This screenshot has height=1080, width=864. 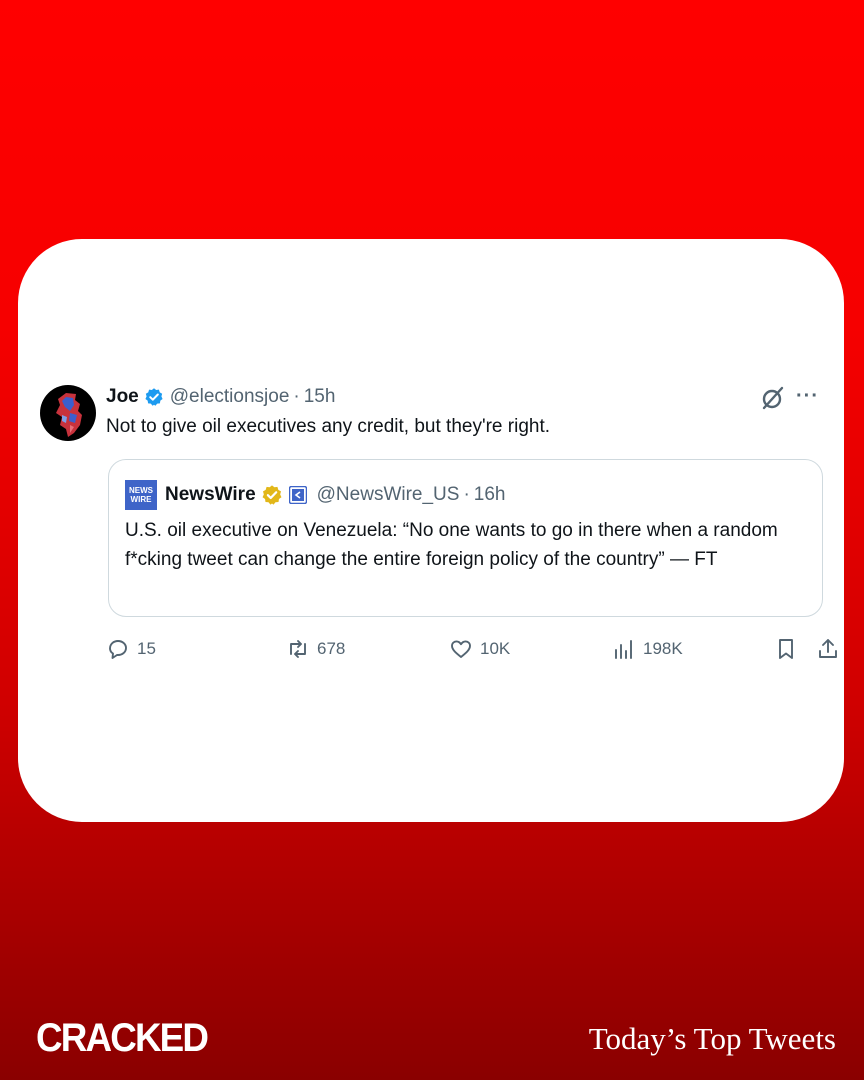 I want to click on like-button: 10K, so click(x=479, y=649).